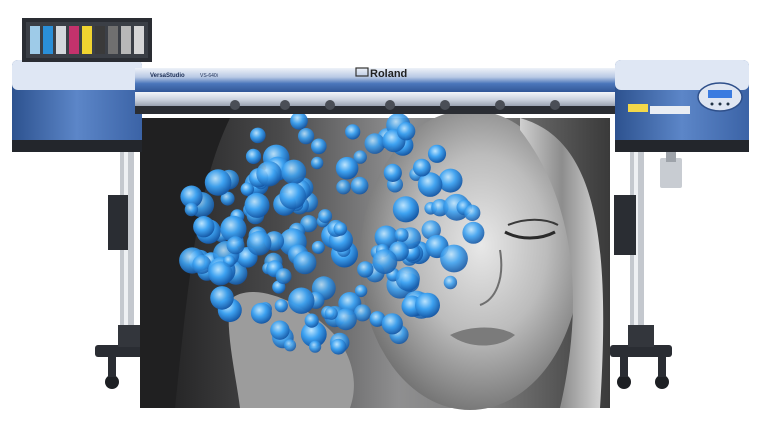 The height and width of the screenshot is (431, 768). Describe the element at coordinates (209, 76) in the screenshot. I see `model-label: VS-640i` at that location.